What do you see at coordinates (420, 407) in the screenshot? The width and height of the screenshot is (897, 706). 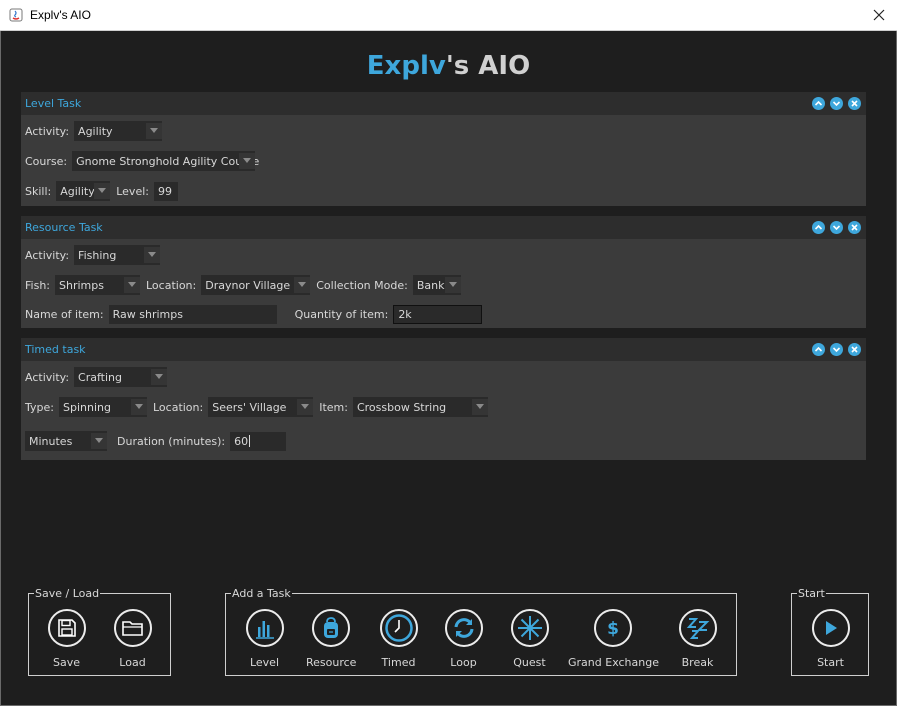 I see `item-select: Crossbow String` at bounding box center [420, 407].